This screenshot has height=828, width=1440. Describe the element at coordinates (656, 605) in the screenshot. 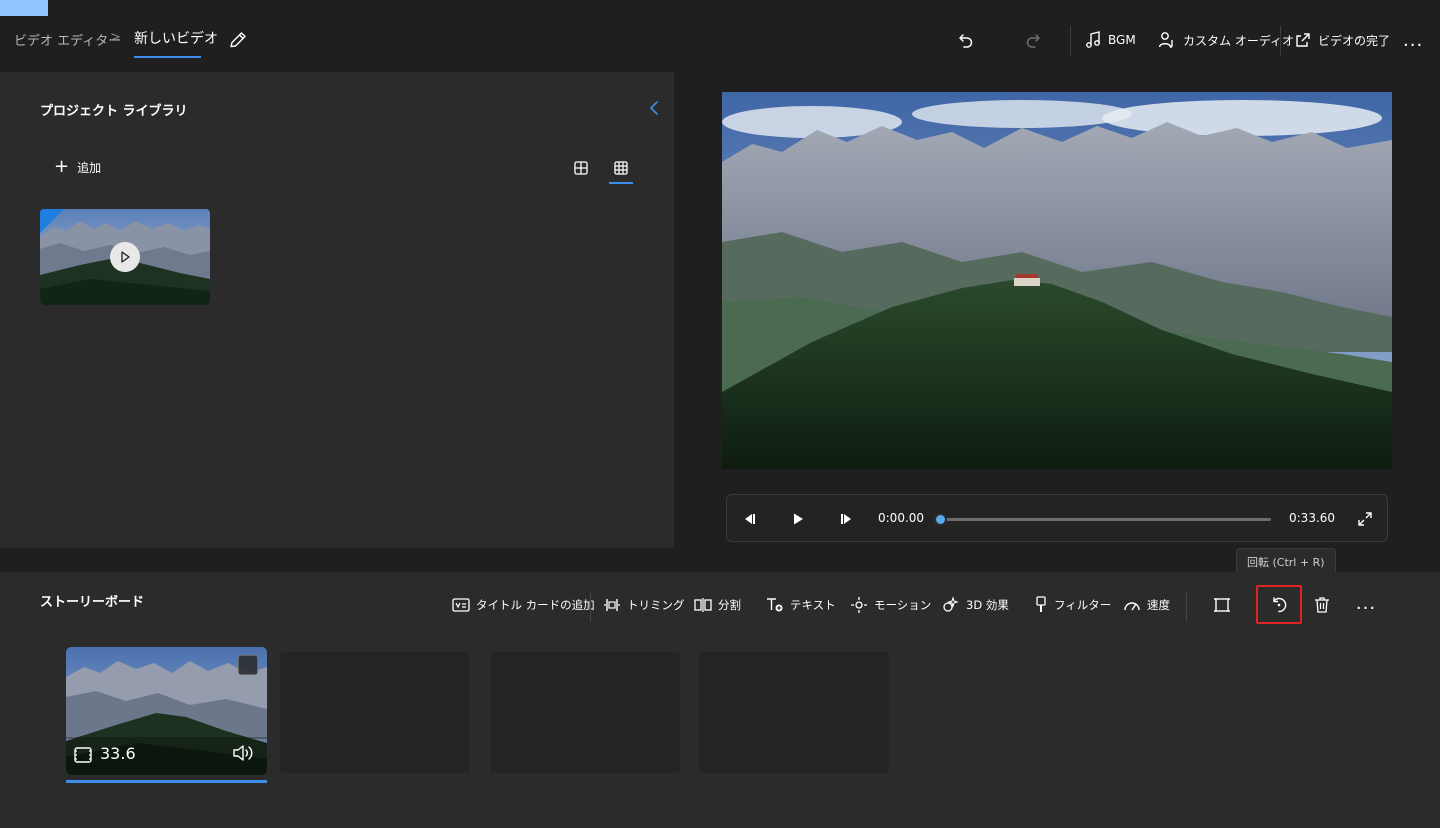

I see `trim-label: トリミング` at that location.